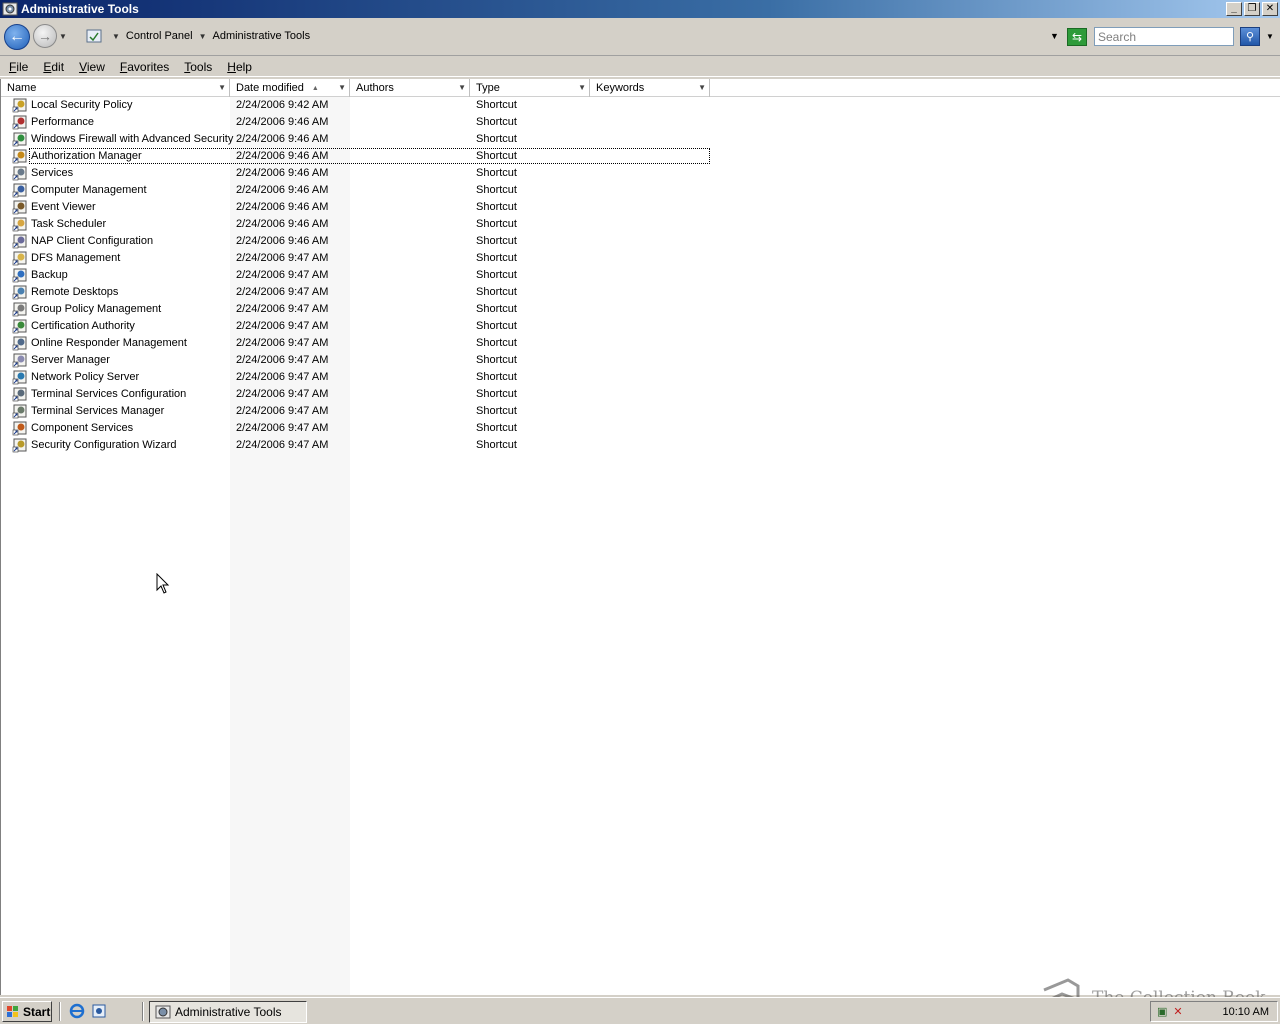 Image resolution: width=1280 pixels, height=1024 pixels. Describe the element at coordinates (1246, 1012) in the screenshot. I see `clock: 10:10 AM` at that location.